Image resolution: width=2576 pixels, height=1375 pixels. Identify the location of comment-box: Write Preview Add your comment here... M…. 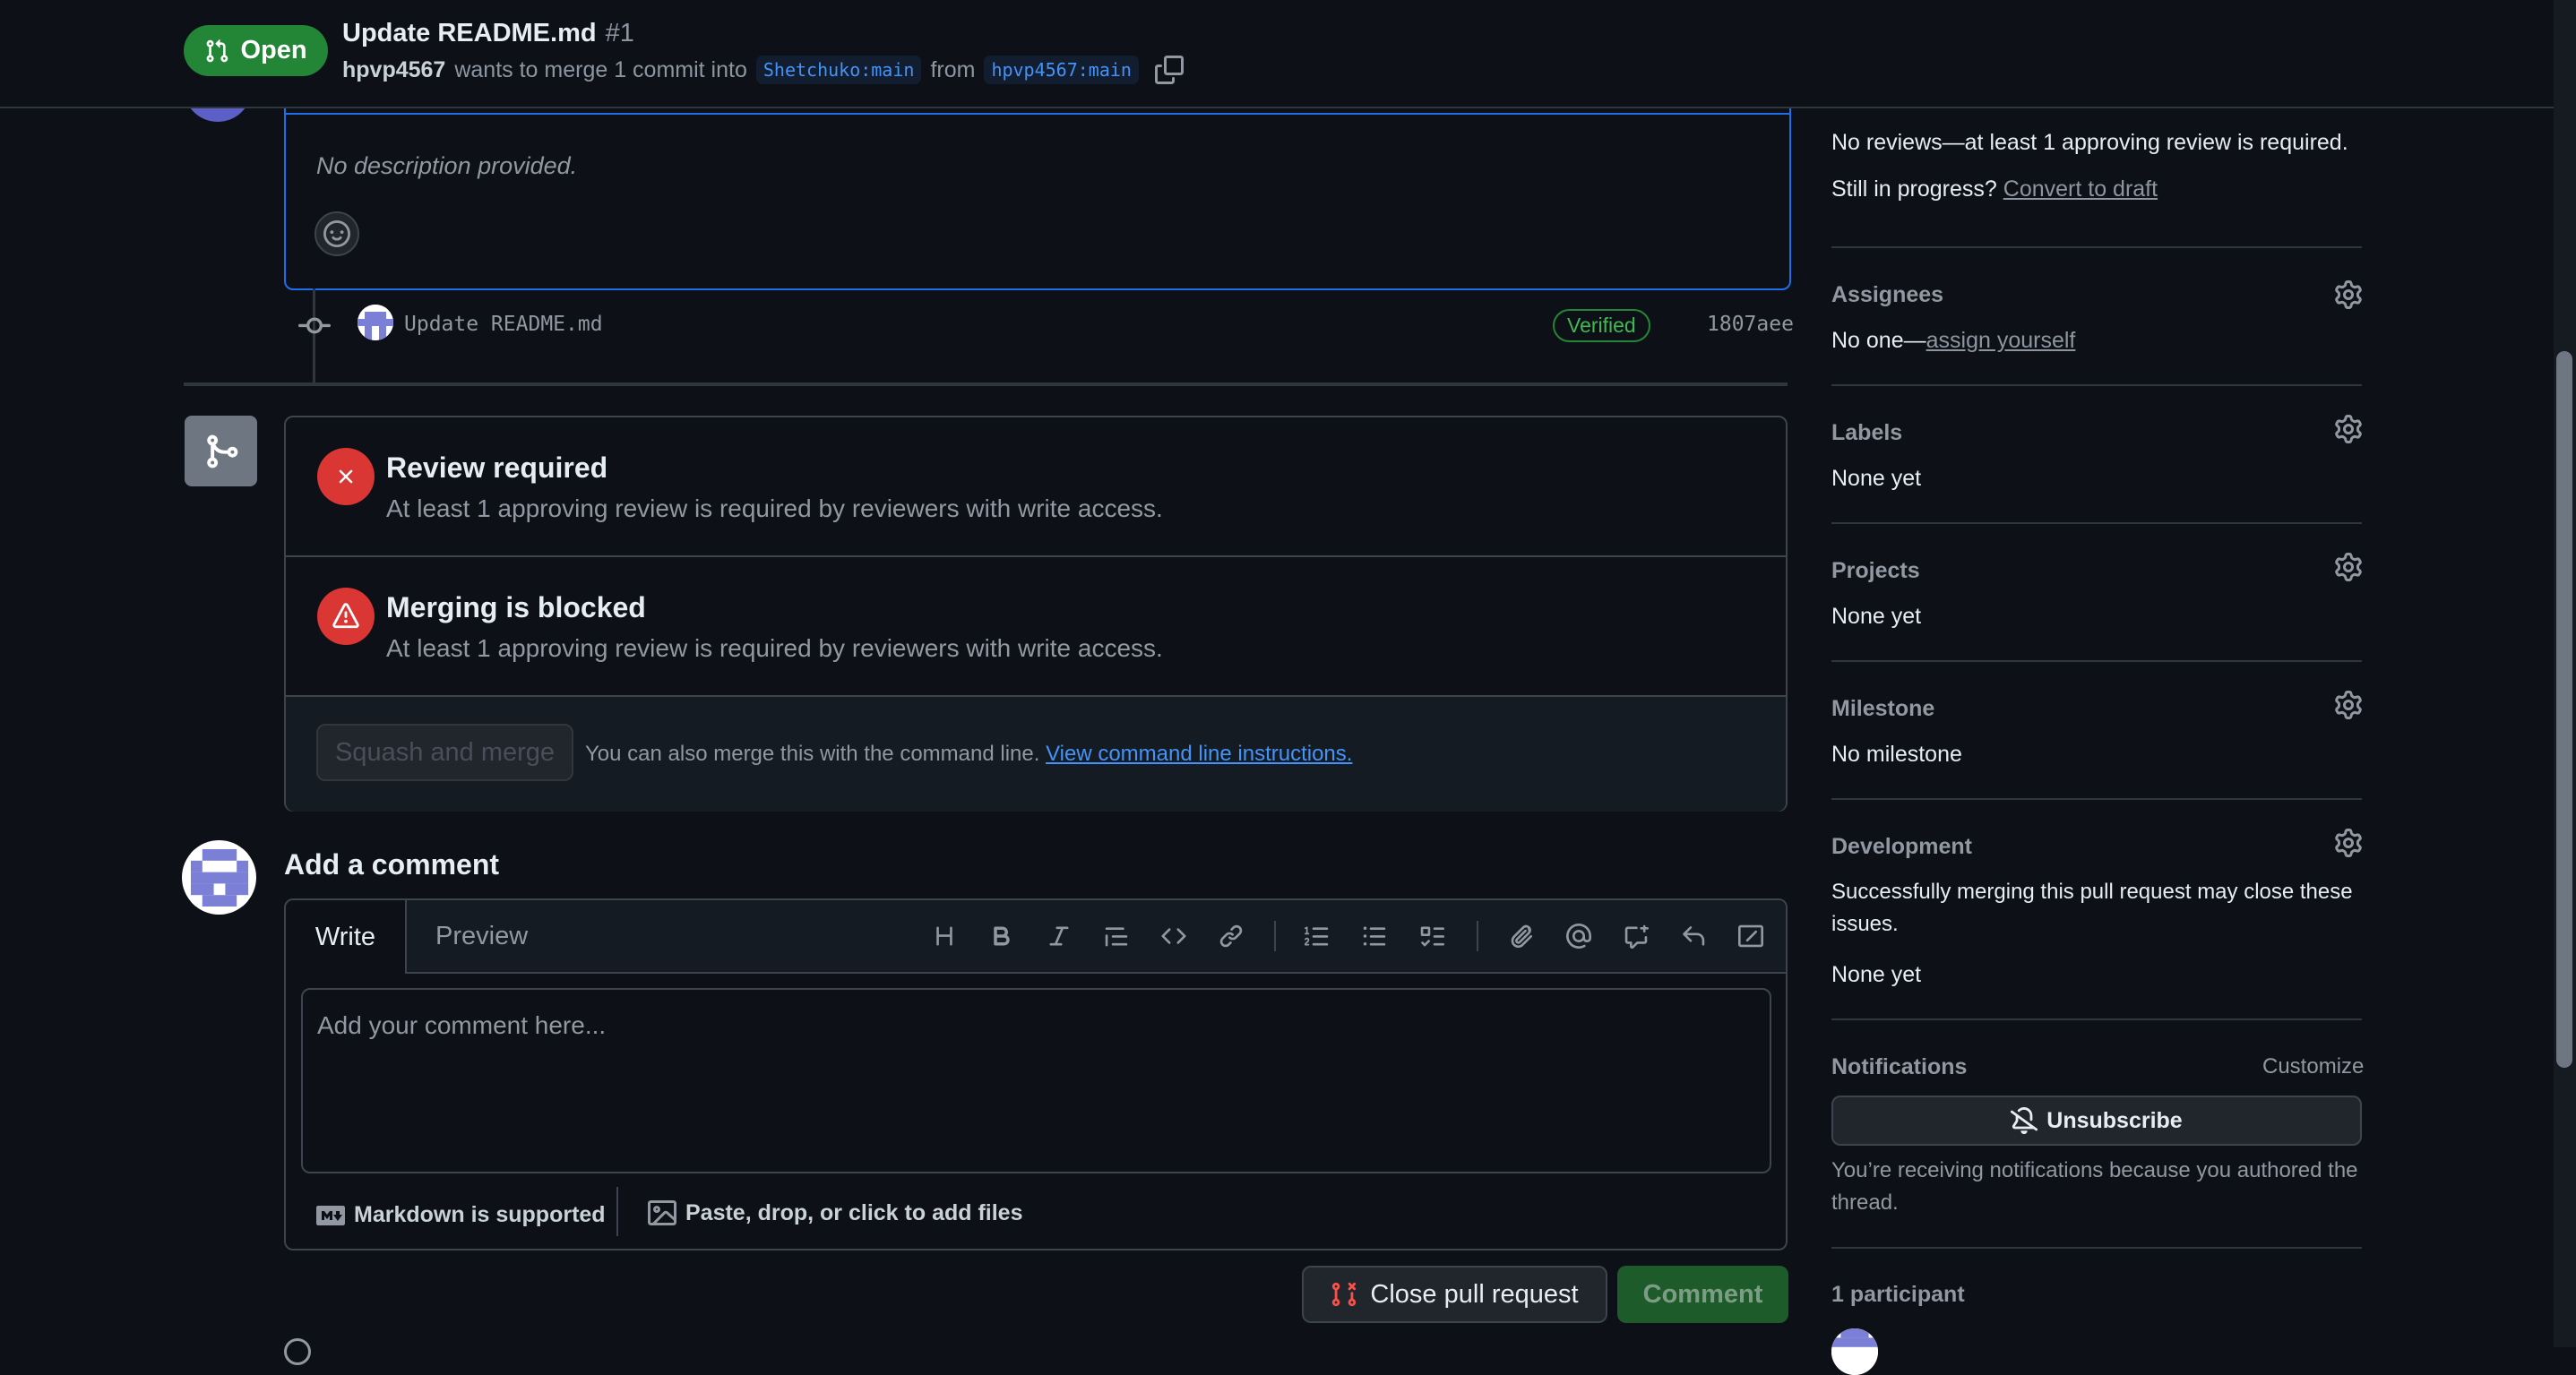
(1036, 1074).